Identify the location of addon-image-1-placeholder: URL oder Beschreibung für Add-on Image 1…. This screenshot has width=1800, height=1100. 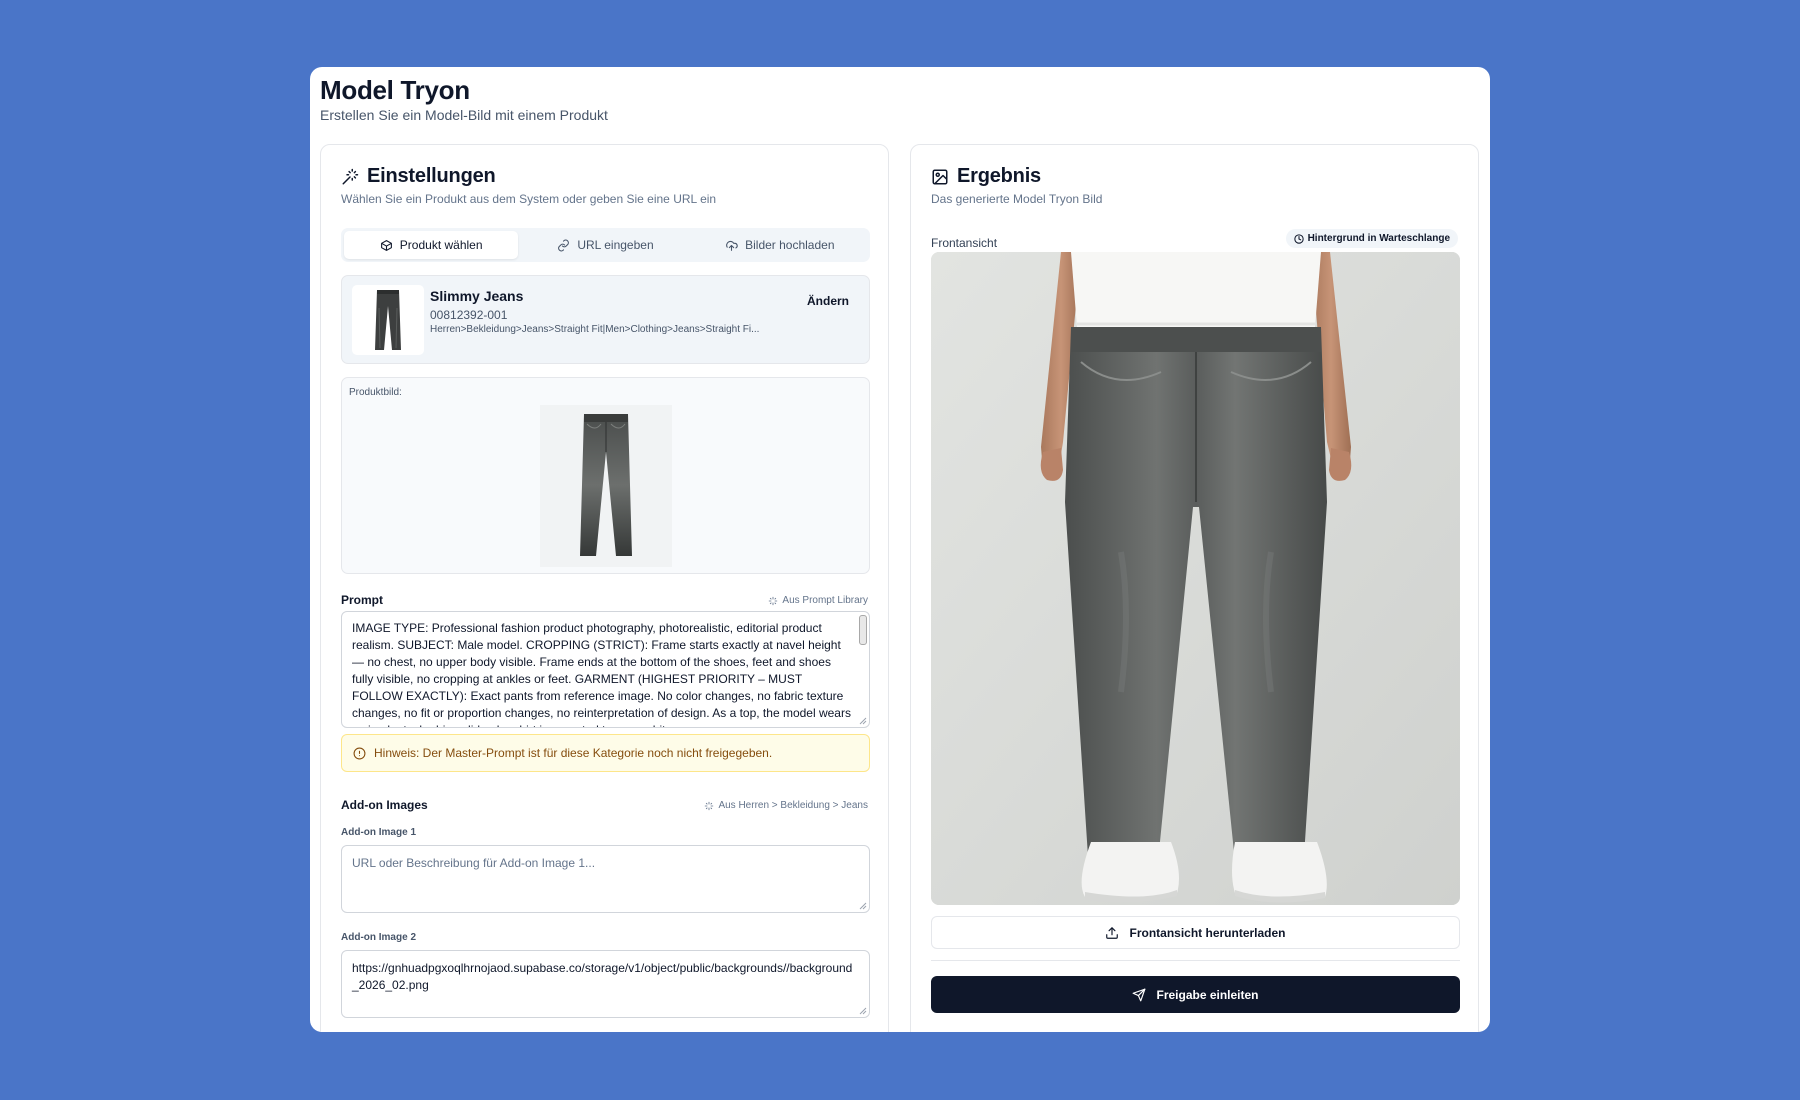
(474, 863).